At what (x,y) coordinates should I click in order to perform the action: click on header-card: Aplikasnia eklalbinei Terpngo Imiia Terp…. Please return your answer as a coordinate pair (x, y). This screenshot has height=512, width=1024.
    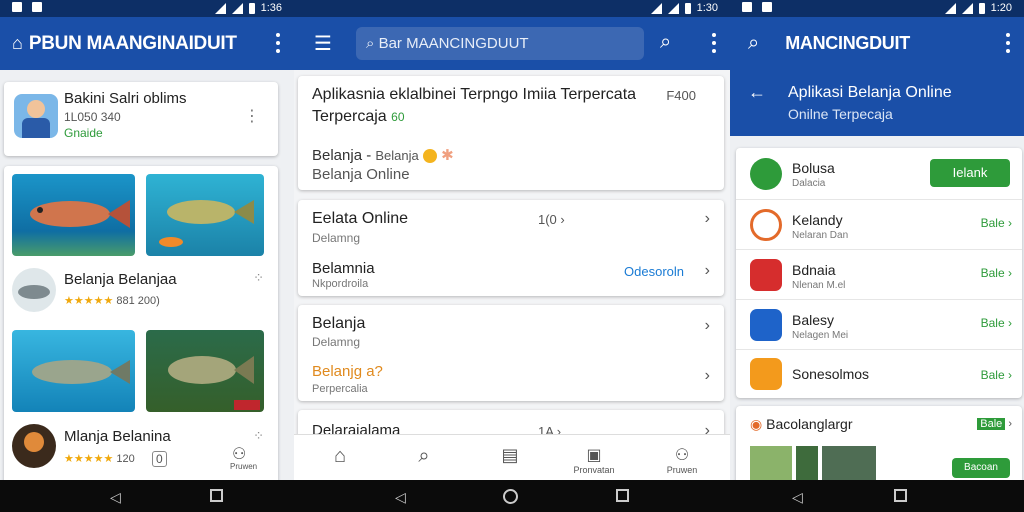
    Looking at the image, I should click on (511, 133).